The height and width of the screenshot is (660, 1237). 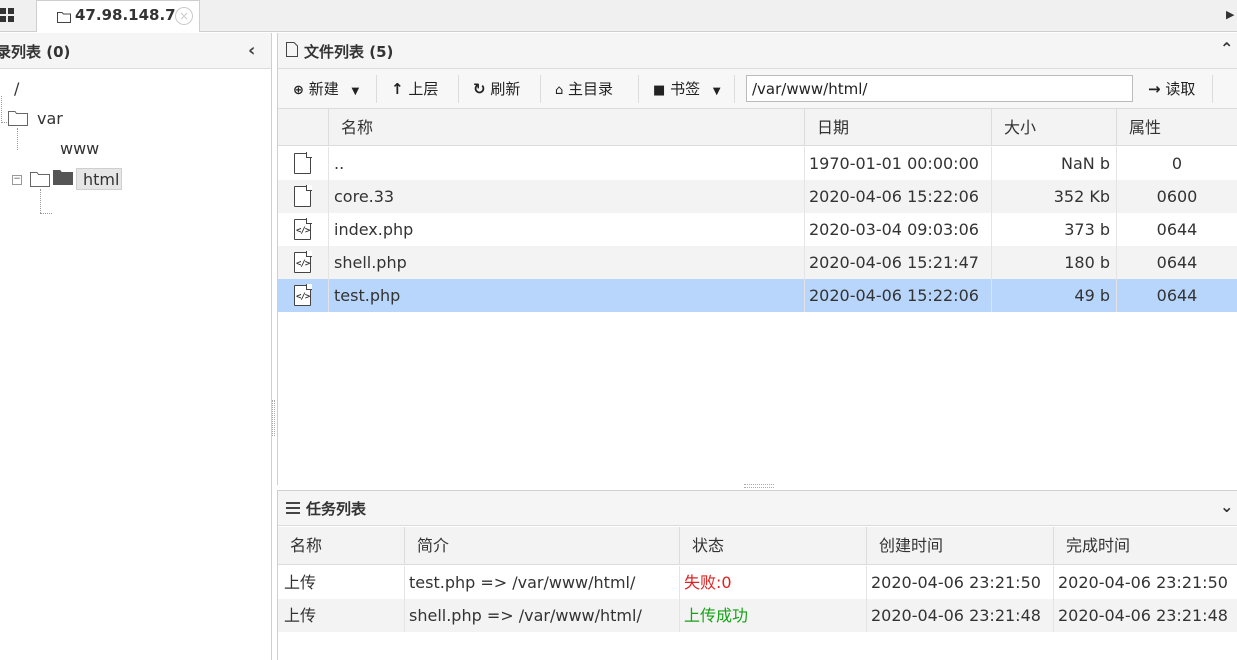 I want to click on new-label: 新建, so click(x=323, y=89).